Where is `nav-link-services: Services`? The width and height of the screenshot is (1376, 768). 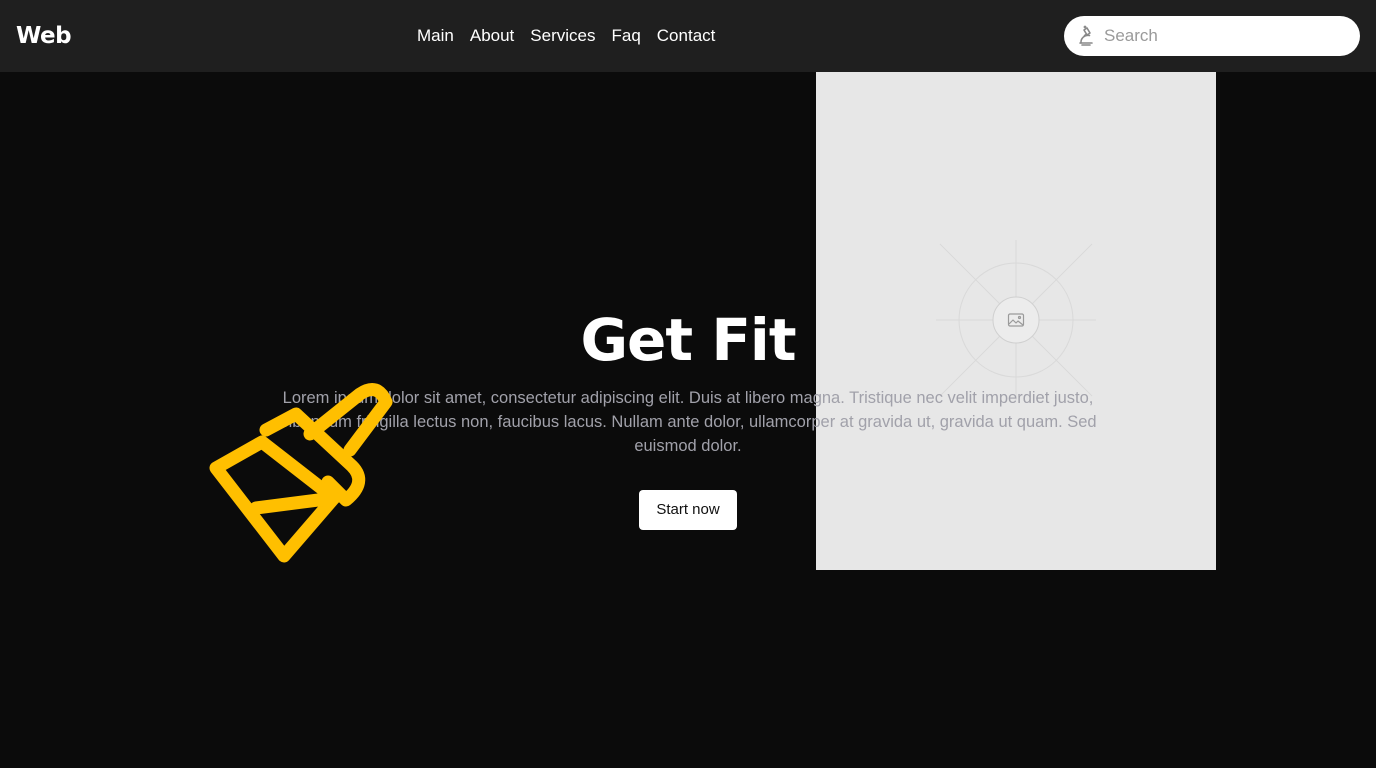
nav-link-services: Services is located at coordinates (562, 36).